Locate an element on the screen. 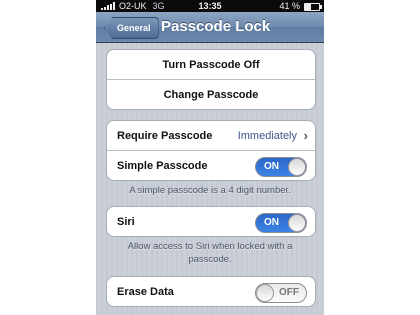  require-passcode-row: Require Passcode Immediately › is located at coordinates (211, 135).